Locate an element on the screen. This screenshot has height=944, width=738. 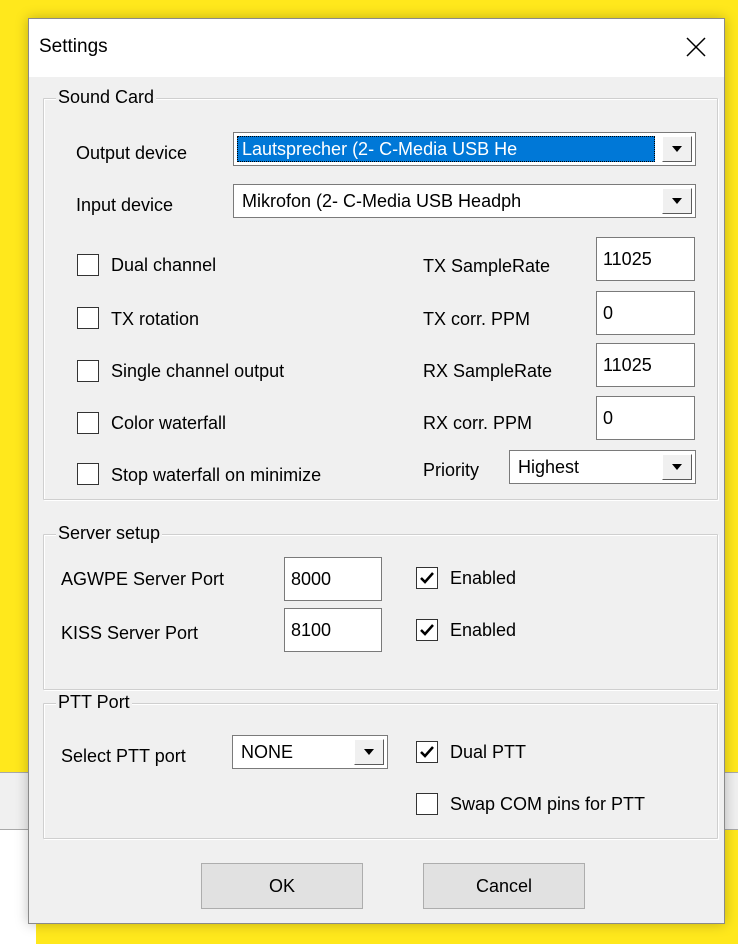
kiss-enabled-checkbox is located at coordinates (427, 630).